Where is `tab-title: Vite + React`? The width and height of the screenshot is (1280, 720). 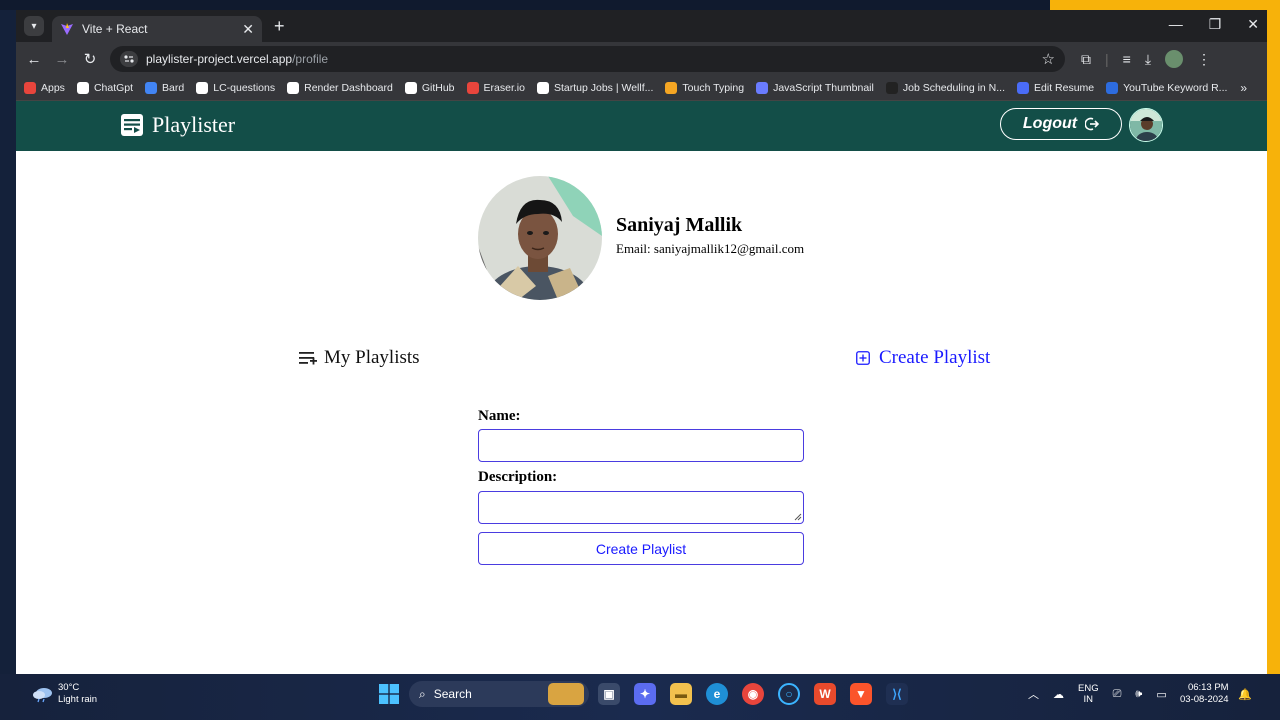 tab-title: Vite + React is located at coordinates (115, 29).